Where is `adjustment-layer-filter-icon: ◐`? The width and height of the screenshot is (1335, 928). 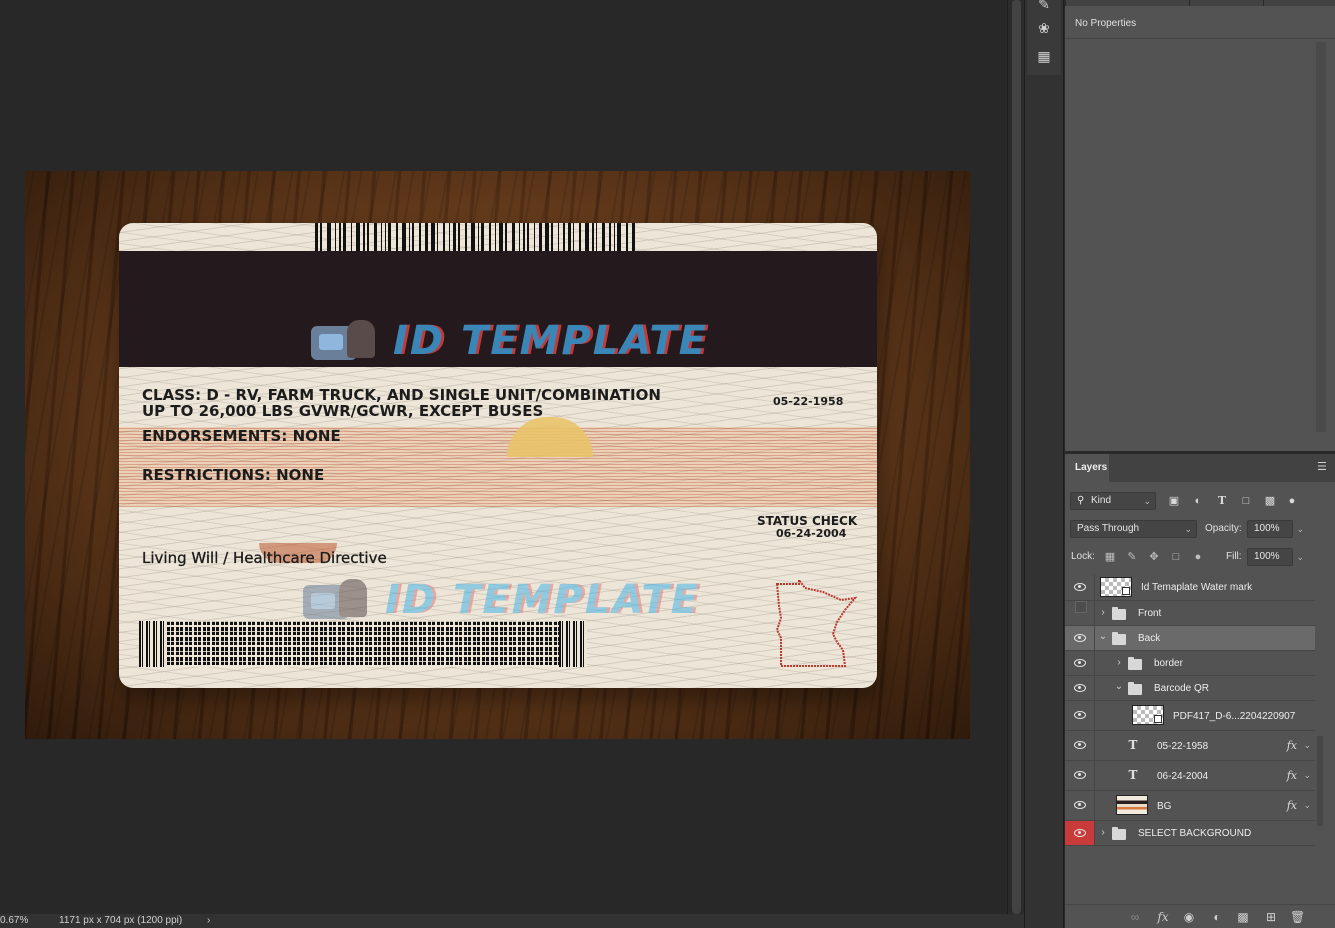 adjustment-layer-filter-icon: ◐ is located at coordinates (1198, 501).